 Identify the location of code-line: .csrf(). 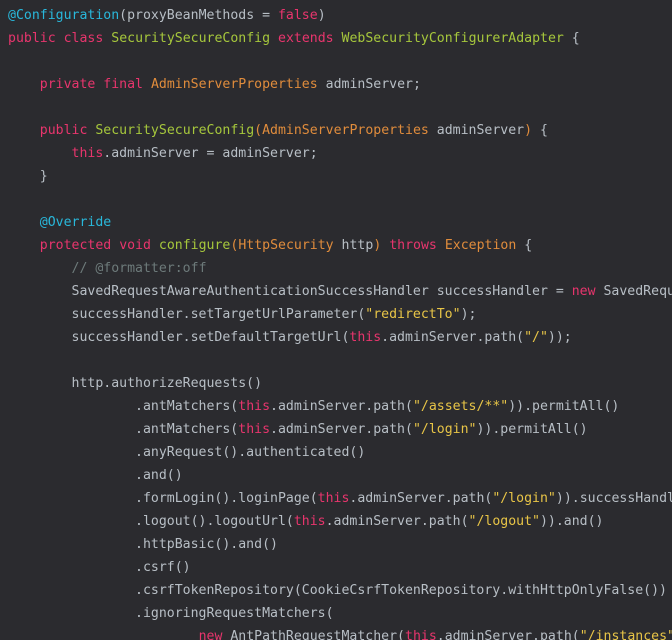
(336, 567).